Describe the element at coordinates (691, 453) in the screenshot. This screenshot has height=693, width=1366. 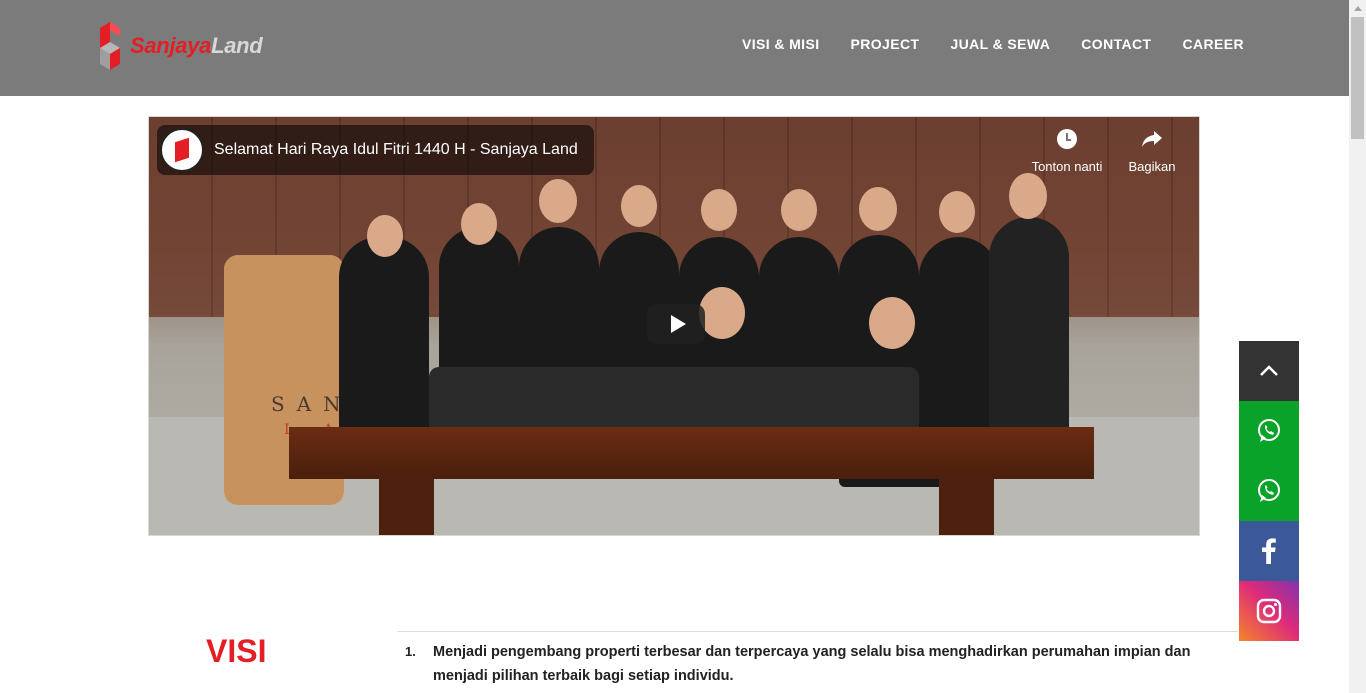
I see `video-frame-table` at that location.